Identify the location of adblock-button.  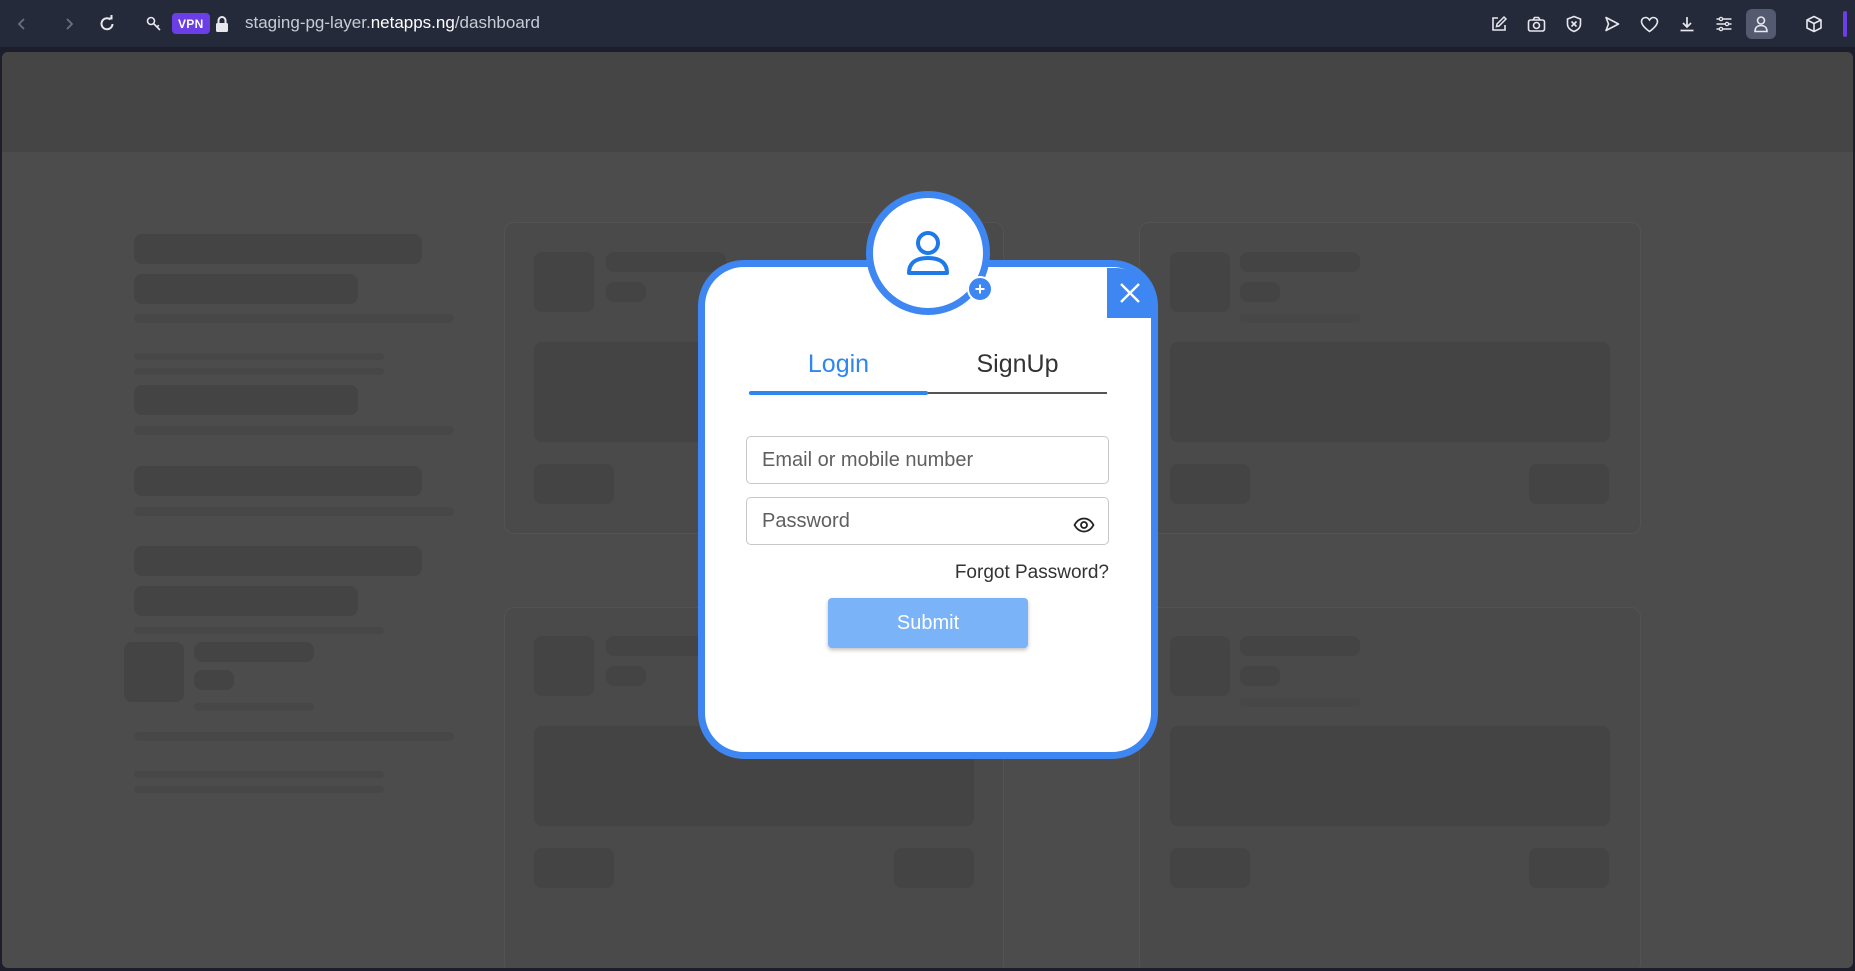
(1574, 24).